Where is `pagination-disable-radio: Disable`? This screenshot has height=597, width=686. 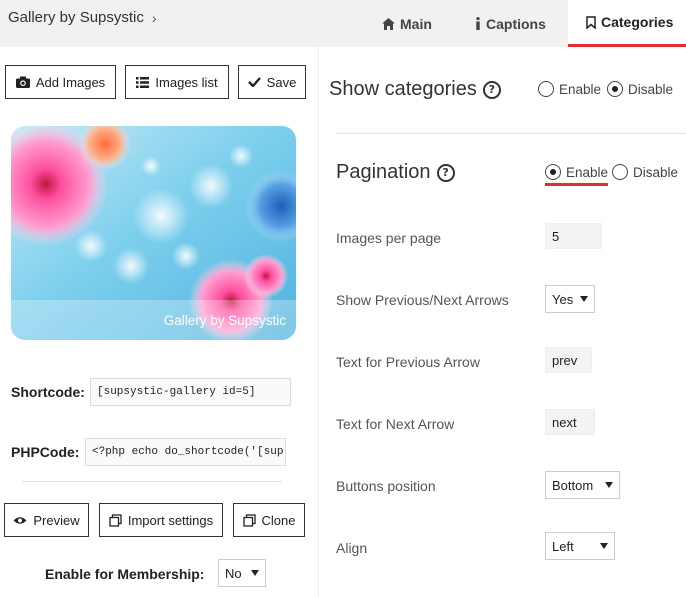 pagination-disable-radio: Disable is located at coordinates (645, 172).